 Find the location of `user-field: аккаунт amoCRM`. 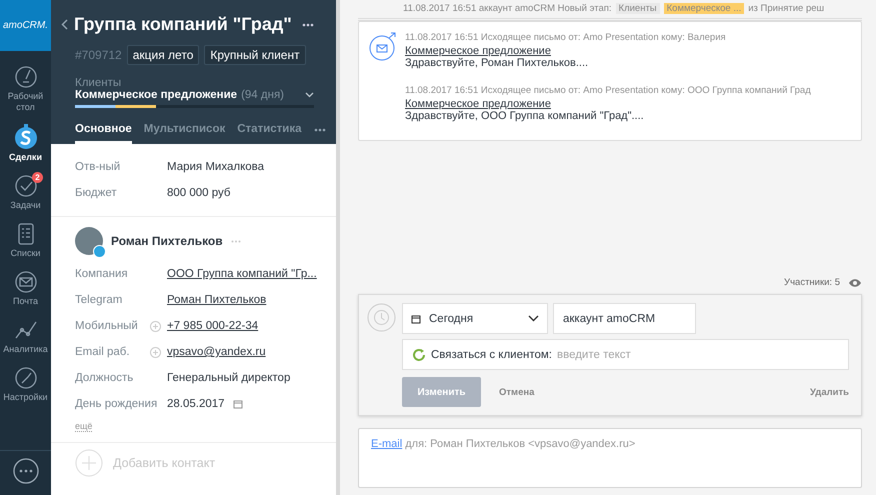

user-field: аккаунт amoCRM is located at coordinates (624, 318).